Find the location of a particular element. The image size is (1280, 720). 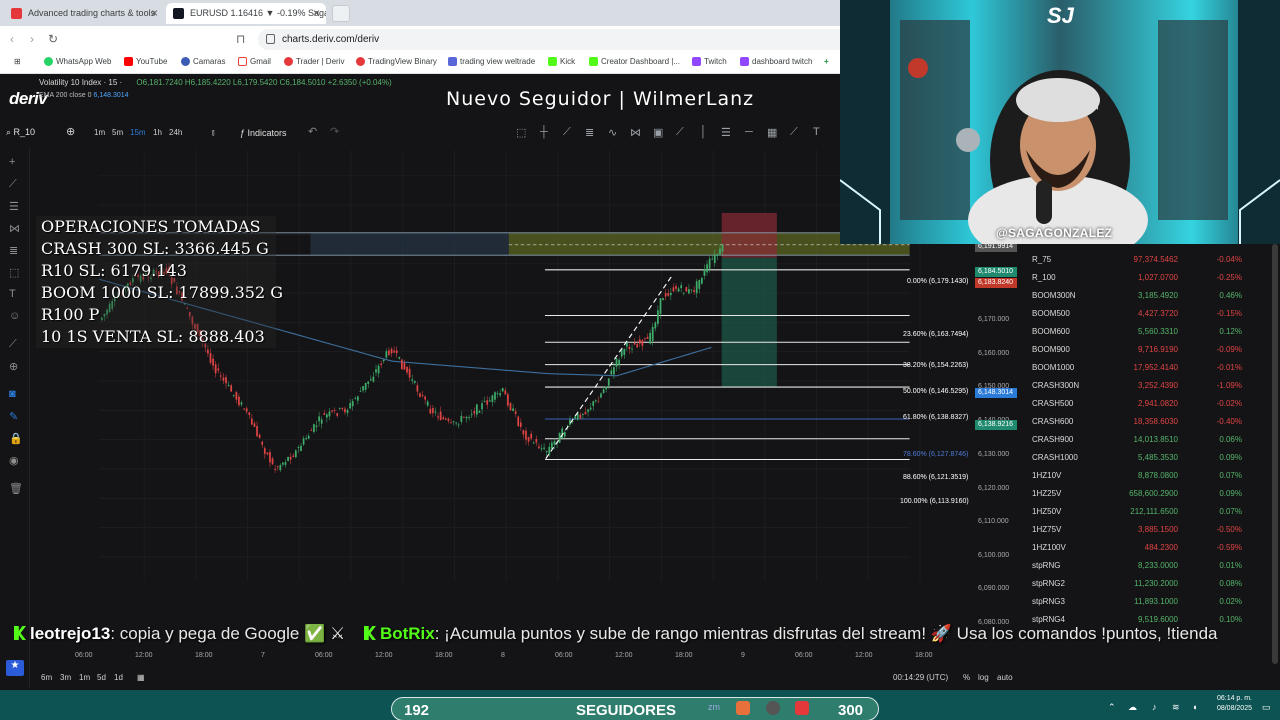

reload-icon: ↻ is located at coordinates (53, 39).